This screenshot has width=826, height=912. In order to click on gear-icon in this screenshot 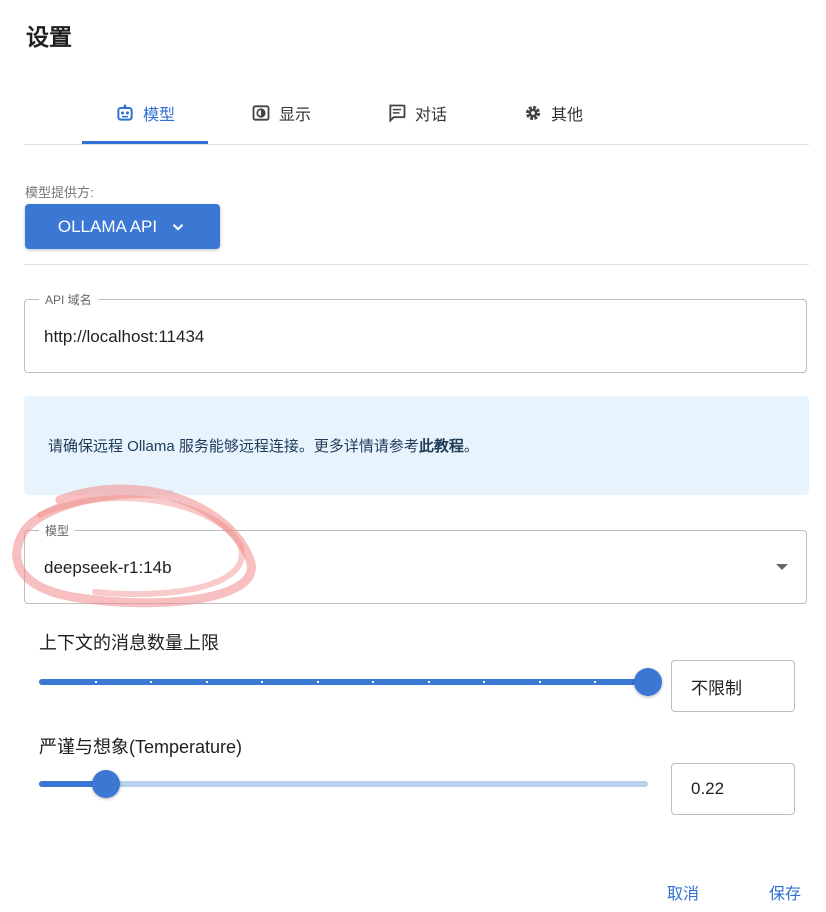, I will do `click(533, 113)`.